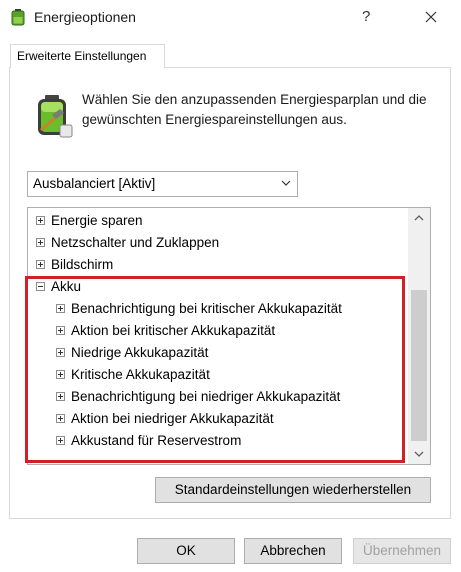 This screenshot has width=461, height=572. What do you see at coordinates (135, 242) in the screenshot?
I see `tree-item-label: Netzschalter und Zuklappen` at bounding box center [135, 242].